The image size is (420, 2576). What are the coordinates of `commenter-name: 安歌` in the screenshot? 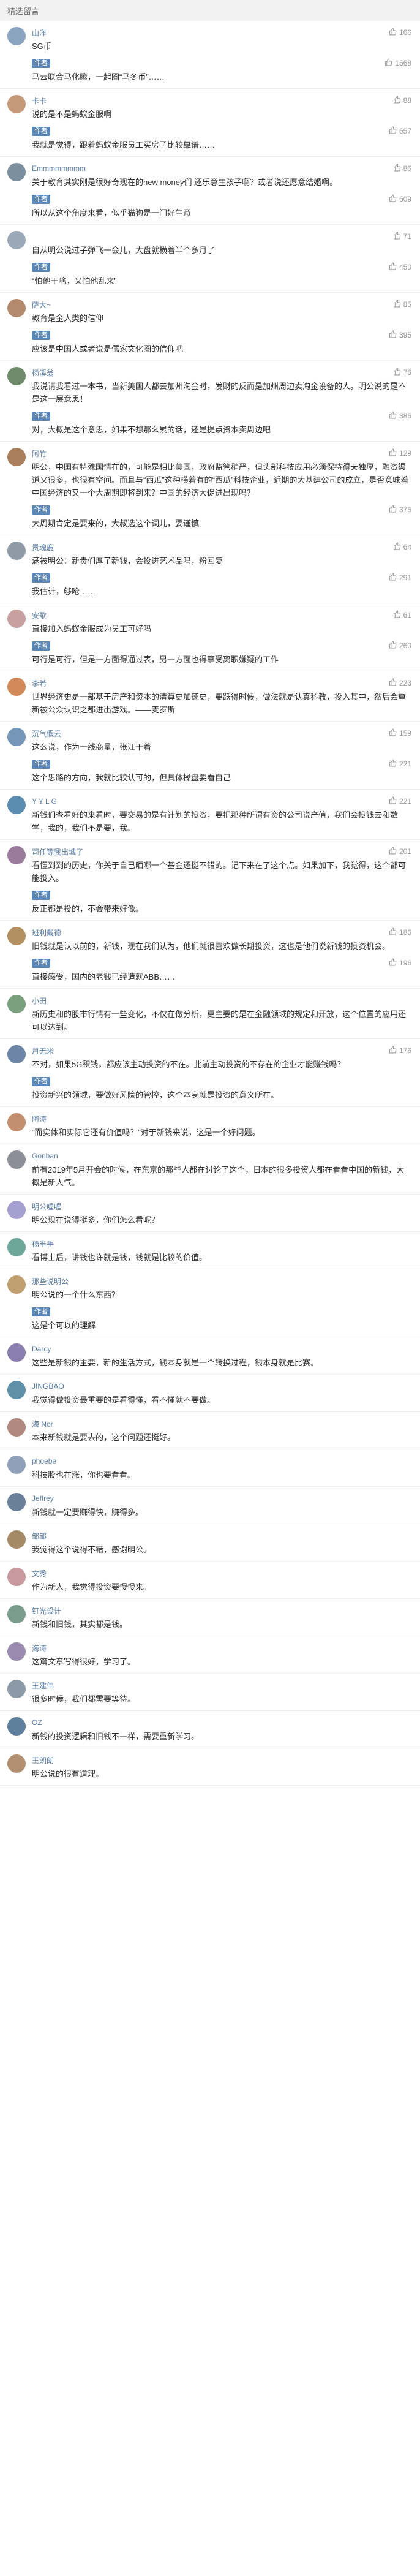 It's located at (39, 615).